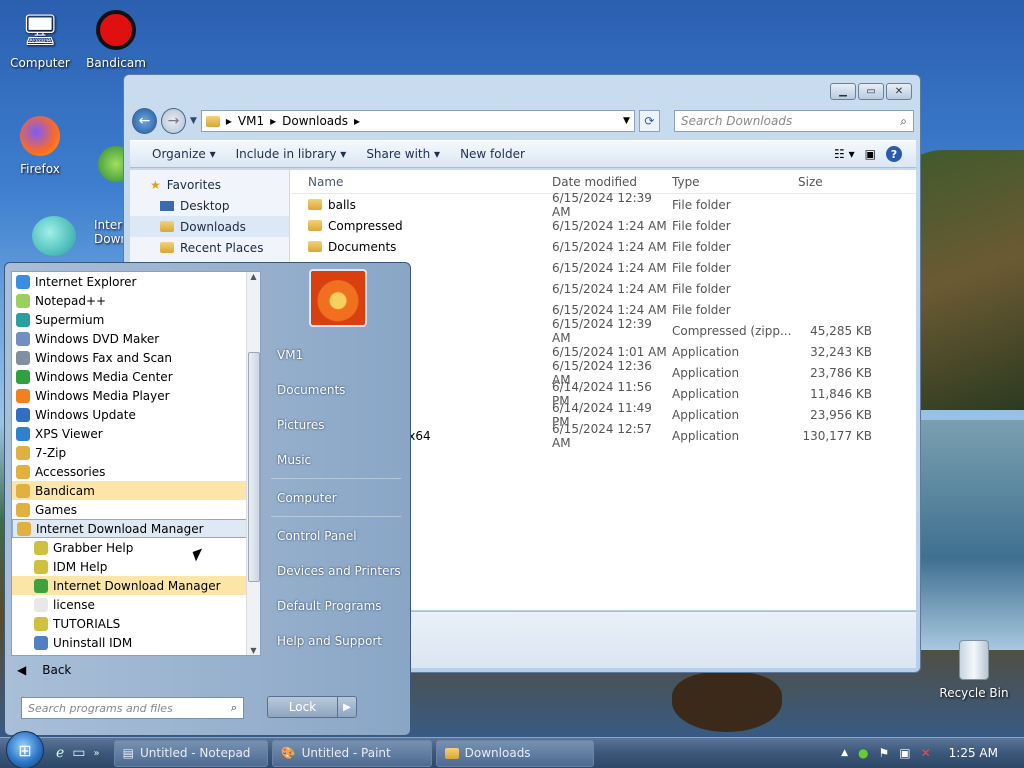  Describe the element at coordinates (136, 547) in the screenshot. I see `program-item: Grabber Help` at that location.